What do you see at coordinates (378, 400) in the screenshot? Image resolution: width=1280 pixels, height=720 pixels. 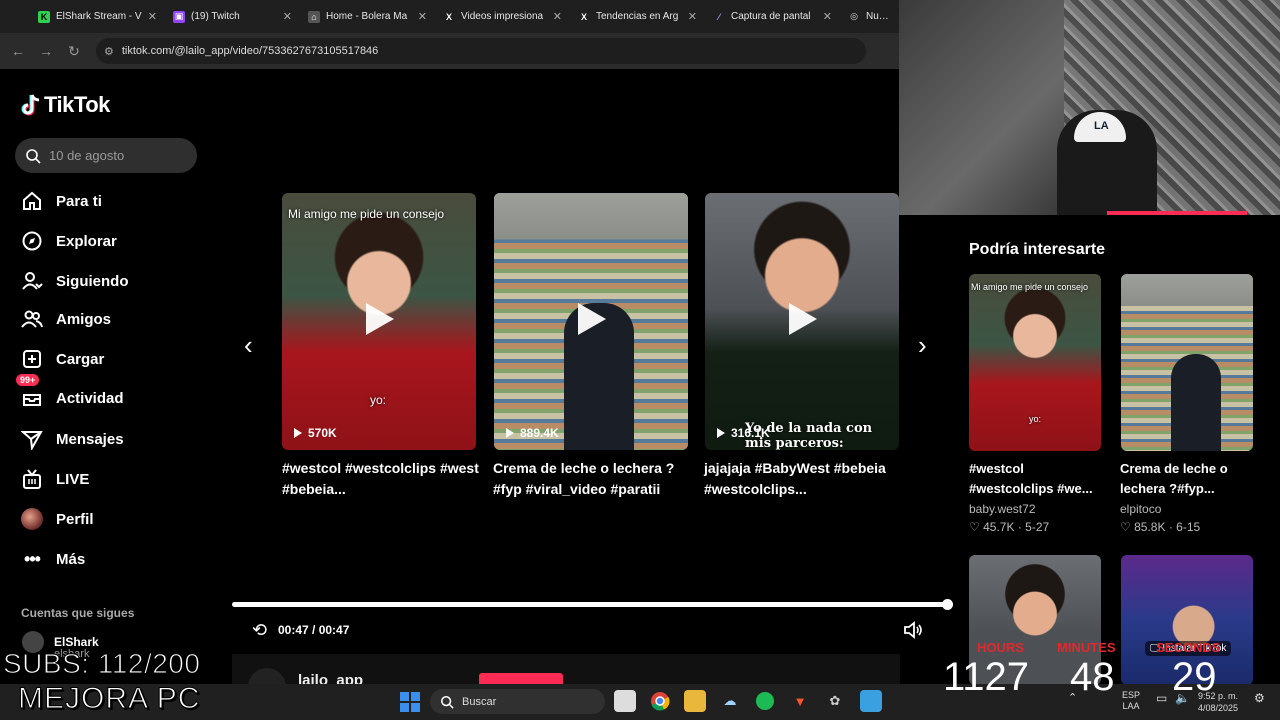 I see `video-overlay-text: yo:` at bounding box center [378, 400].